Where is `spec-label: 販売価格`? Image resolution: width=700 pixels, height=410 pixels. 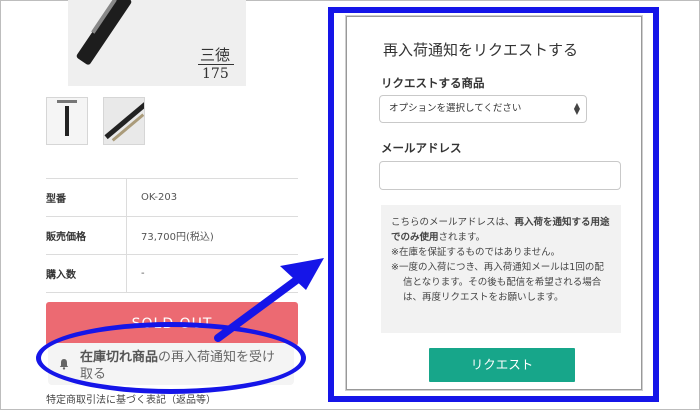
spec-label: 販売価格 is located at coordinates (86, 235).